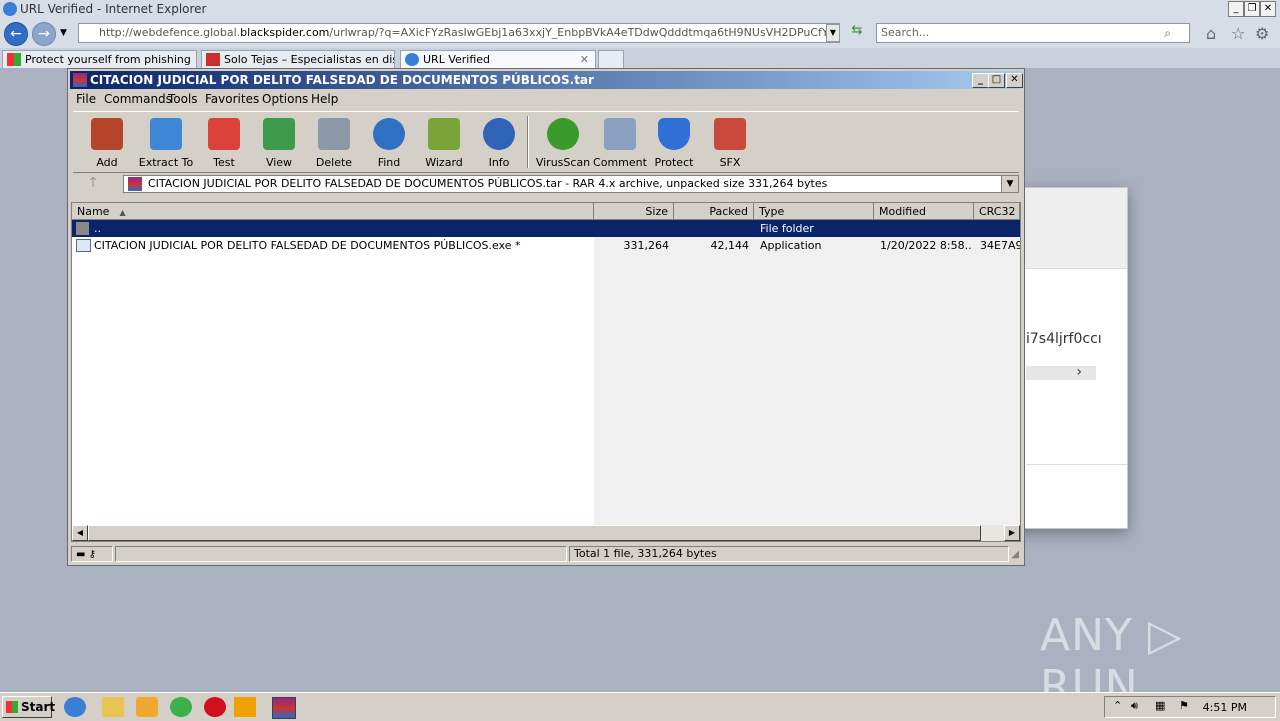  I want to click on address-prefix: http://webdefence.global., so click(170, 32).